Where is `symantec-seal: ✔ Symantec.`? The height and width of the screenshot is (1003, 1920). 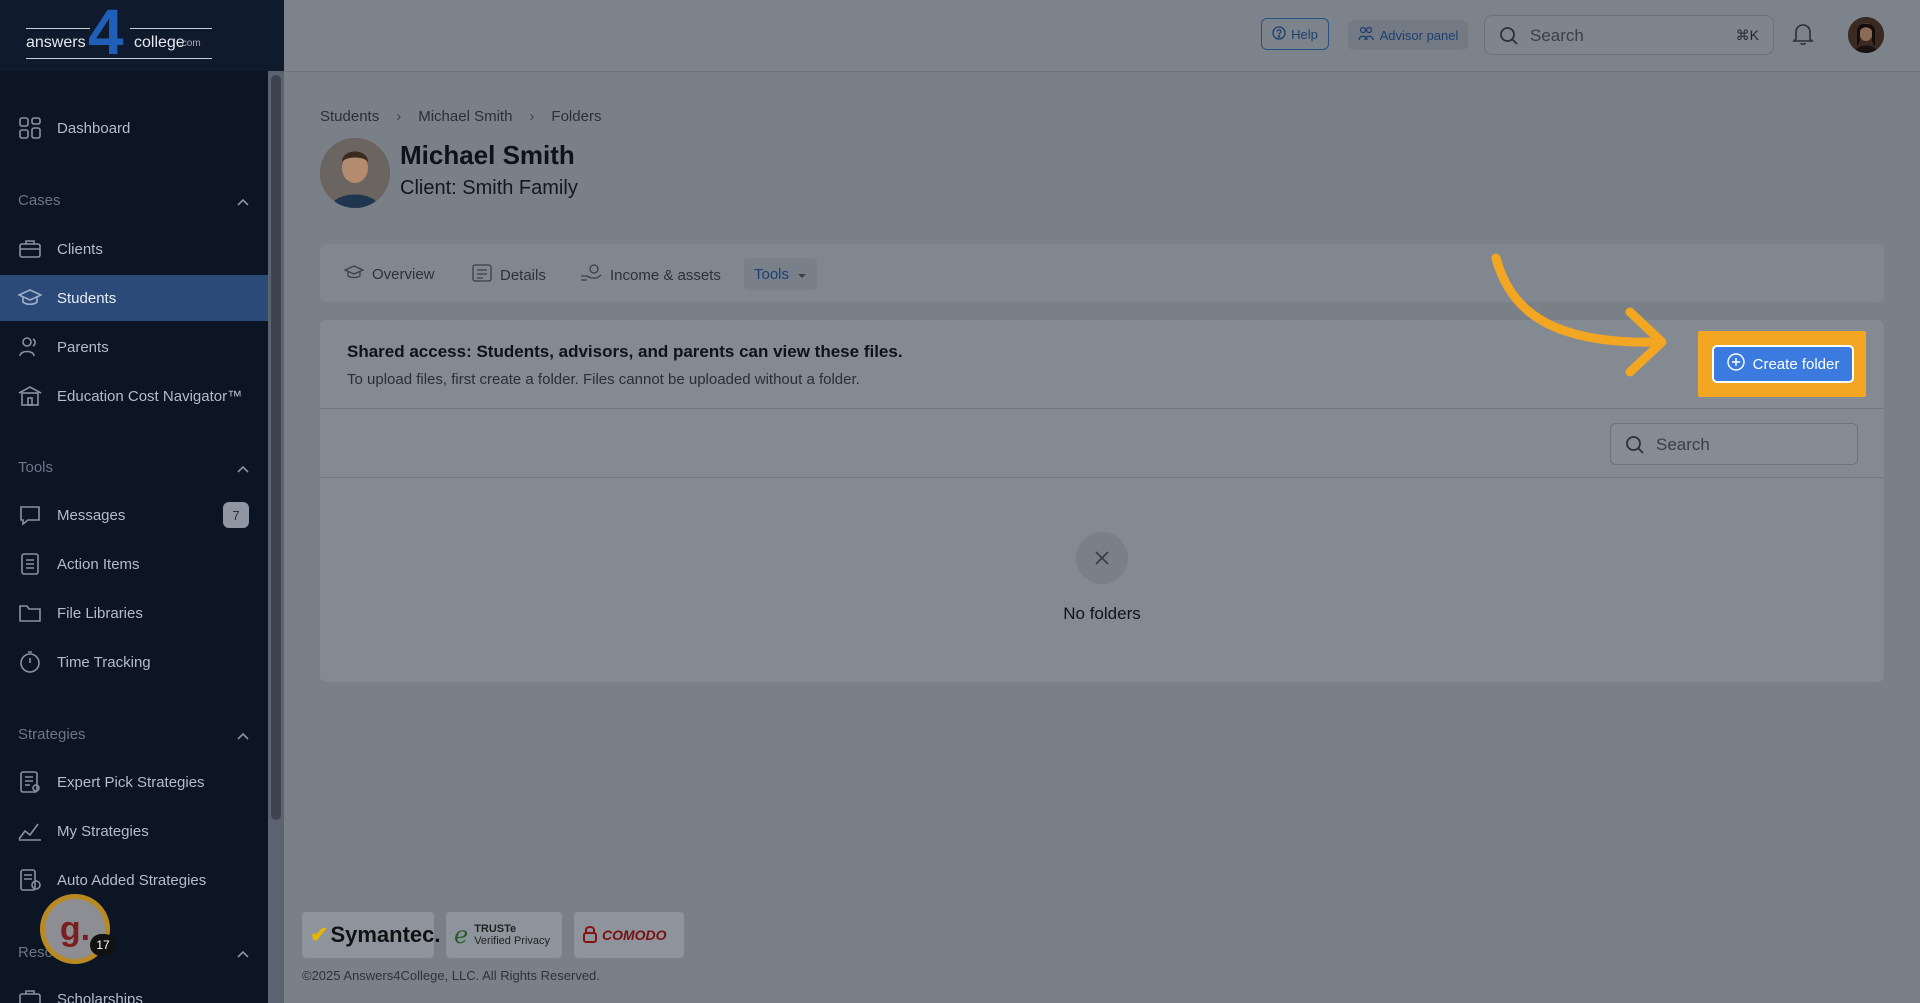
symantec-seal: ✔ Symantec. is located at coordinates (371, 935).